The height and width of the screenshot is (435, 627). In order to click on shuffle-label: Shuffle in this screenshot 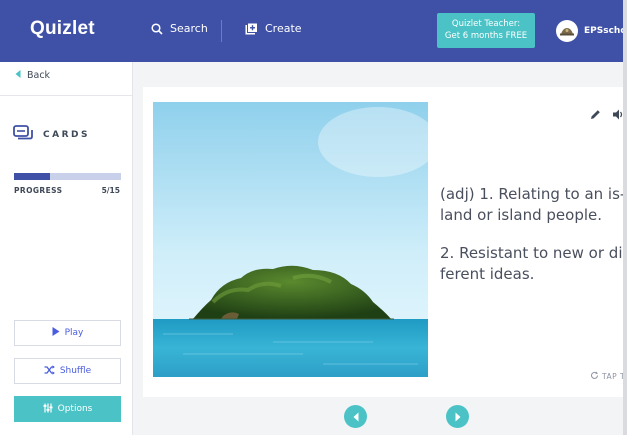, I will do `click(75, 371)`.